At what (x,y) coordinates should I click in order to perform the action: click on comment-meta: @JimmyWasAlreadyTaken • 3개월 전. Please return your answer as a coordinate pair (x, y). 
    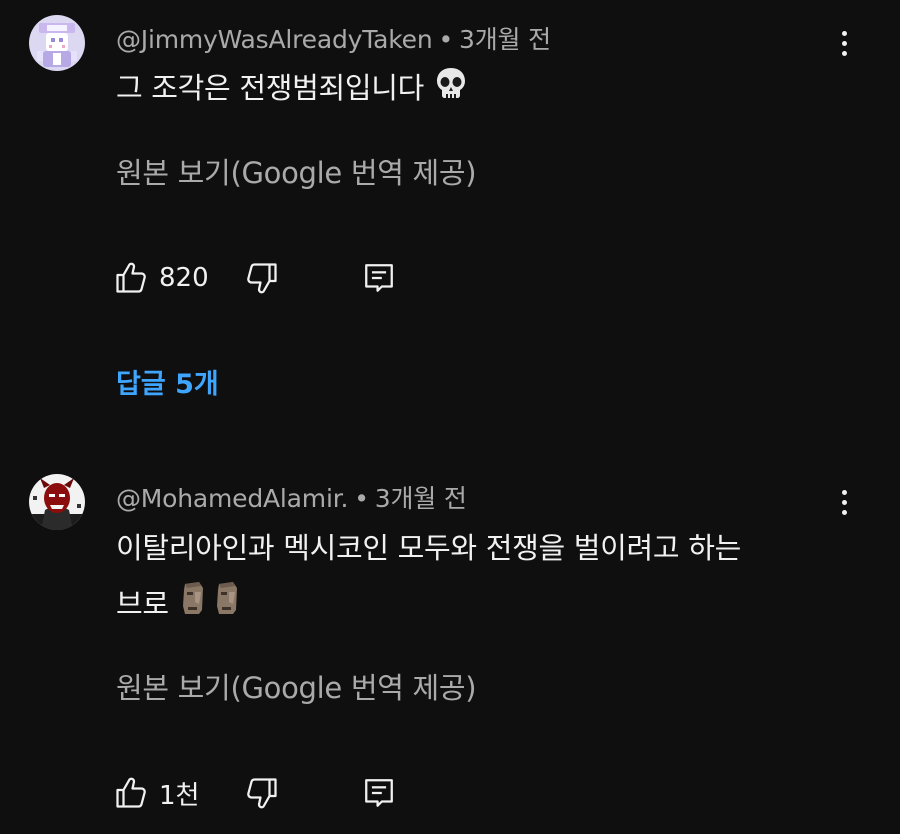
    Looking at the image, I should click on (333, 38).